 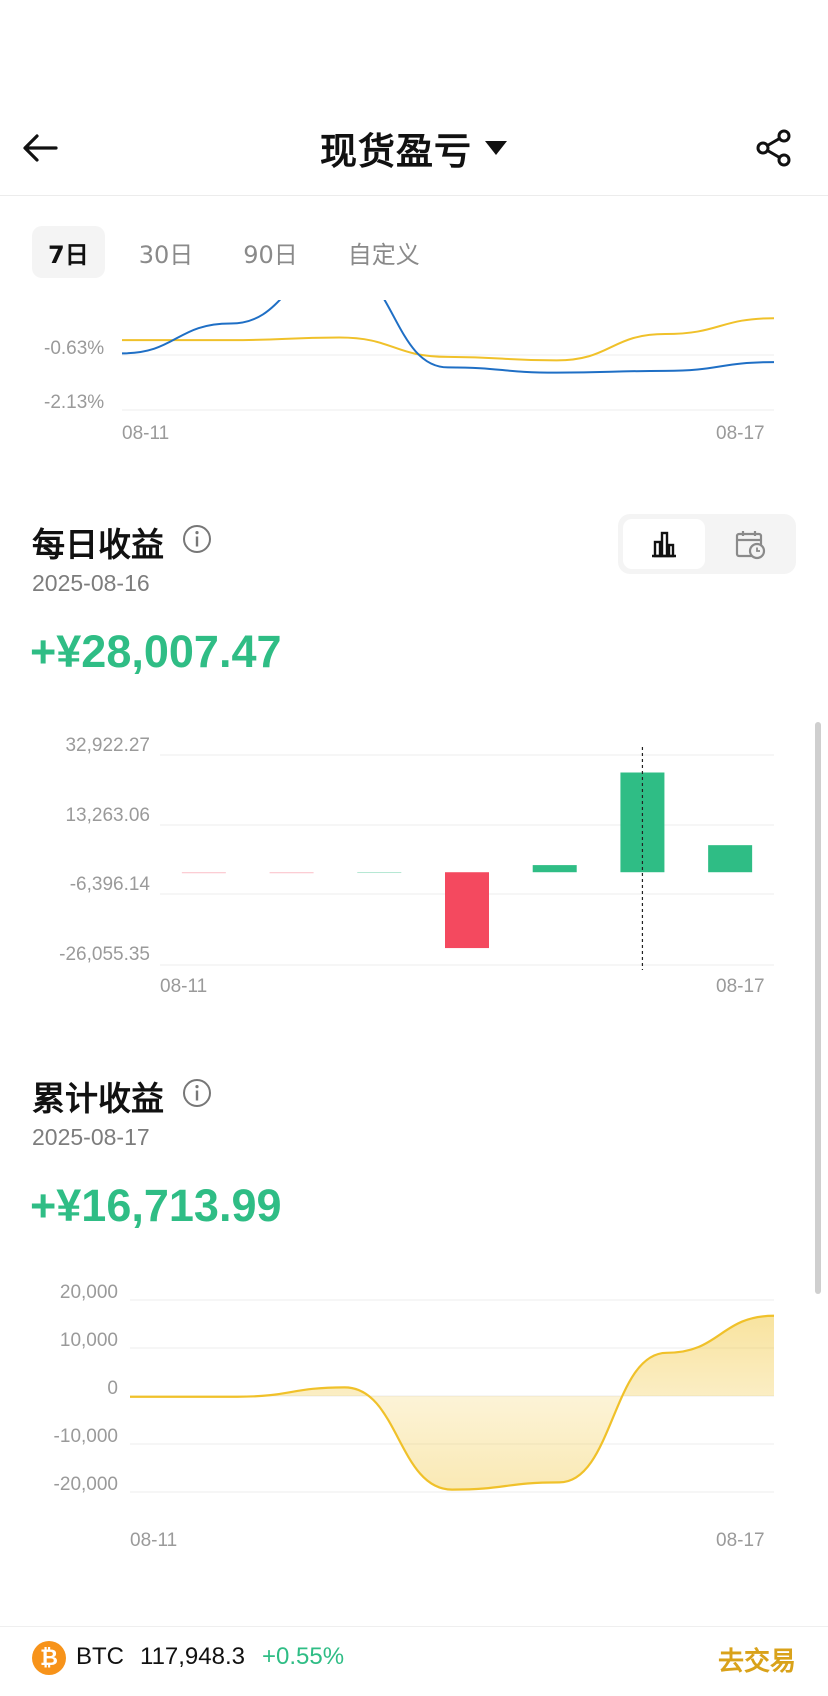 What do you see at coordinates (85, 1436) in the screenshot?
I see `y-tick-label: -10,000` at bounding box center [85, 1436].